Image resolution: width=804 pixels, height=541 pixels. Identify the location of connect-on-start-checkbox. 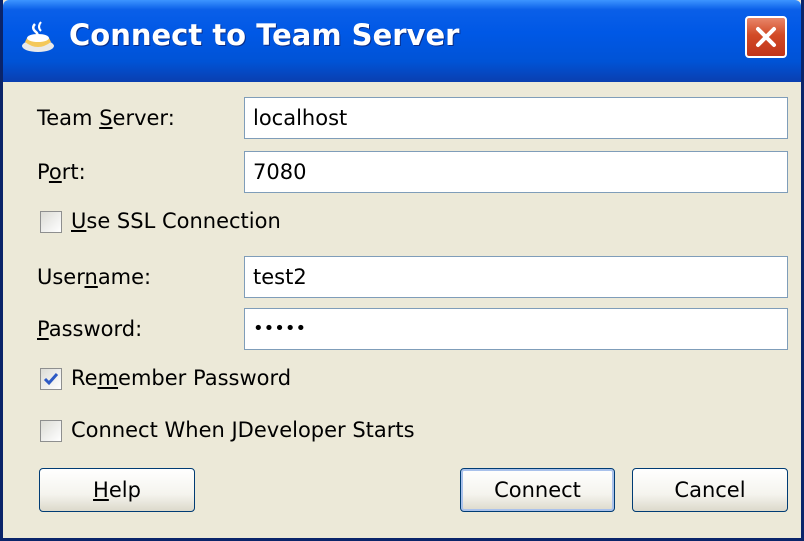
(51, 431).